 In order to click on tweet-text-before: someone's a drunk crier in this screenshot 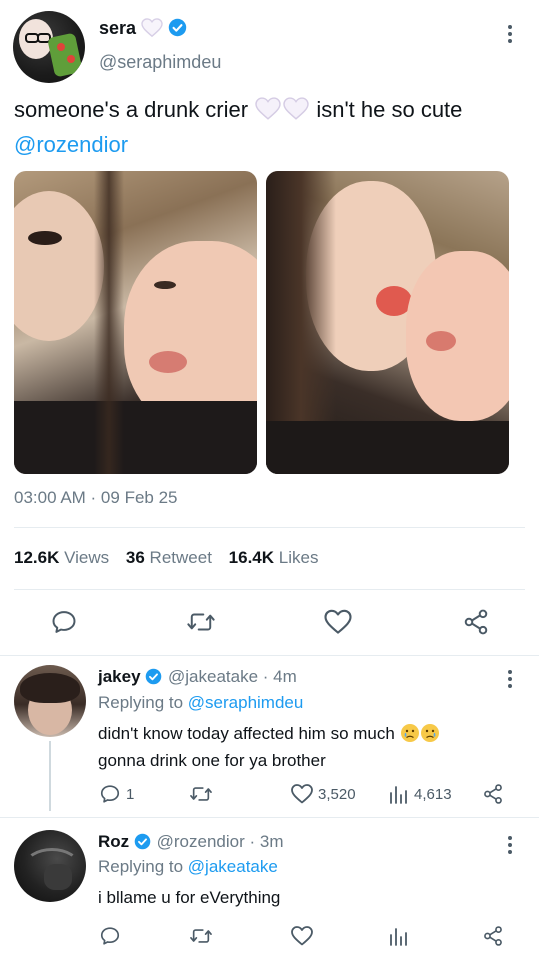, I will do `click(131, 109)`.